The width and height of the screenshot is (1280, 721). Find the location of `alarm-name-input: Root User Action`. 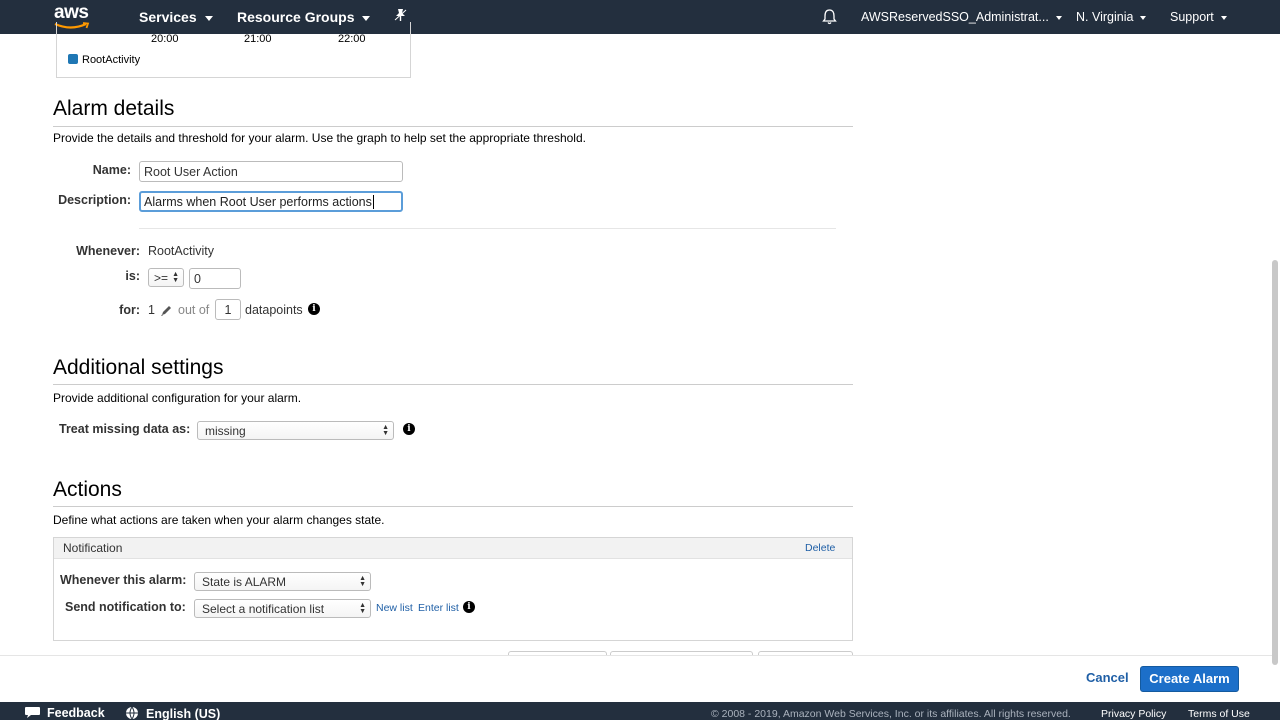

alarm-name-input: Root User Action is located at coordinates (271, 171).